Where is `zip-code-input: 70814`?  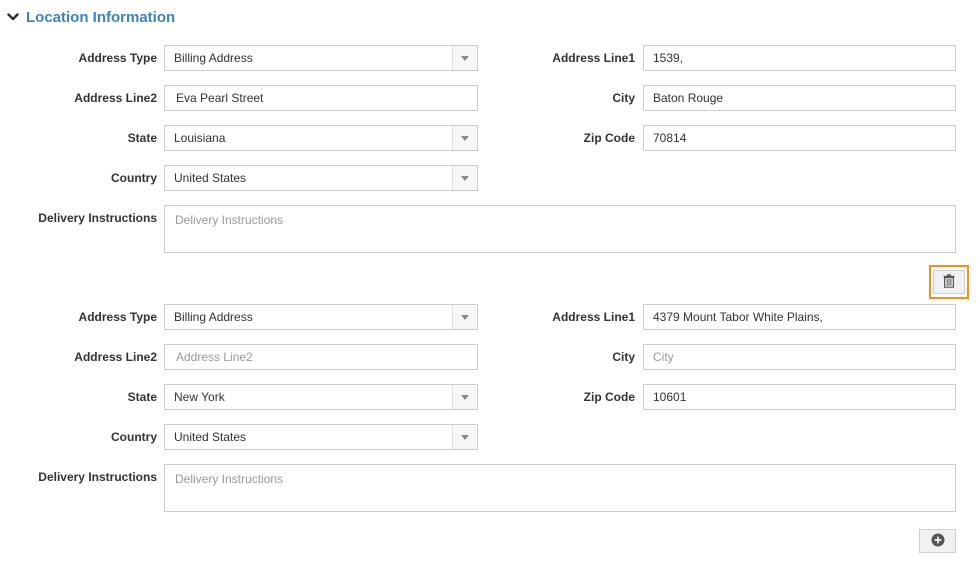 zip-code-input: 70814 is located at coordinates (799, 138).